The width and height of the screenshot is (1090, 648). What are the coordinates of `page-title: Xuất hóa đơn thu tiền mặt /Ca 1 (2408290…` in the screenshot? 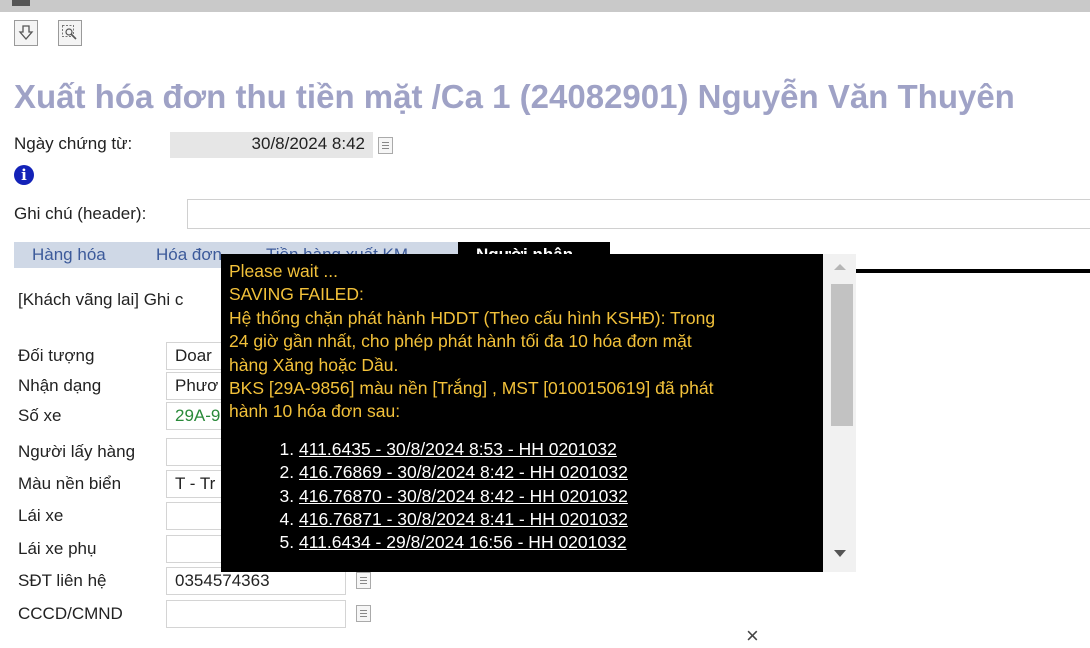 It's located at (514, 96).